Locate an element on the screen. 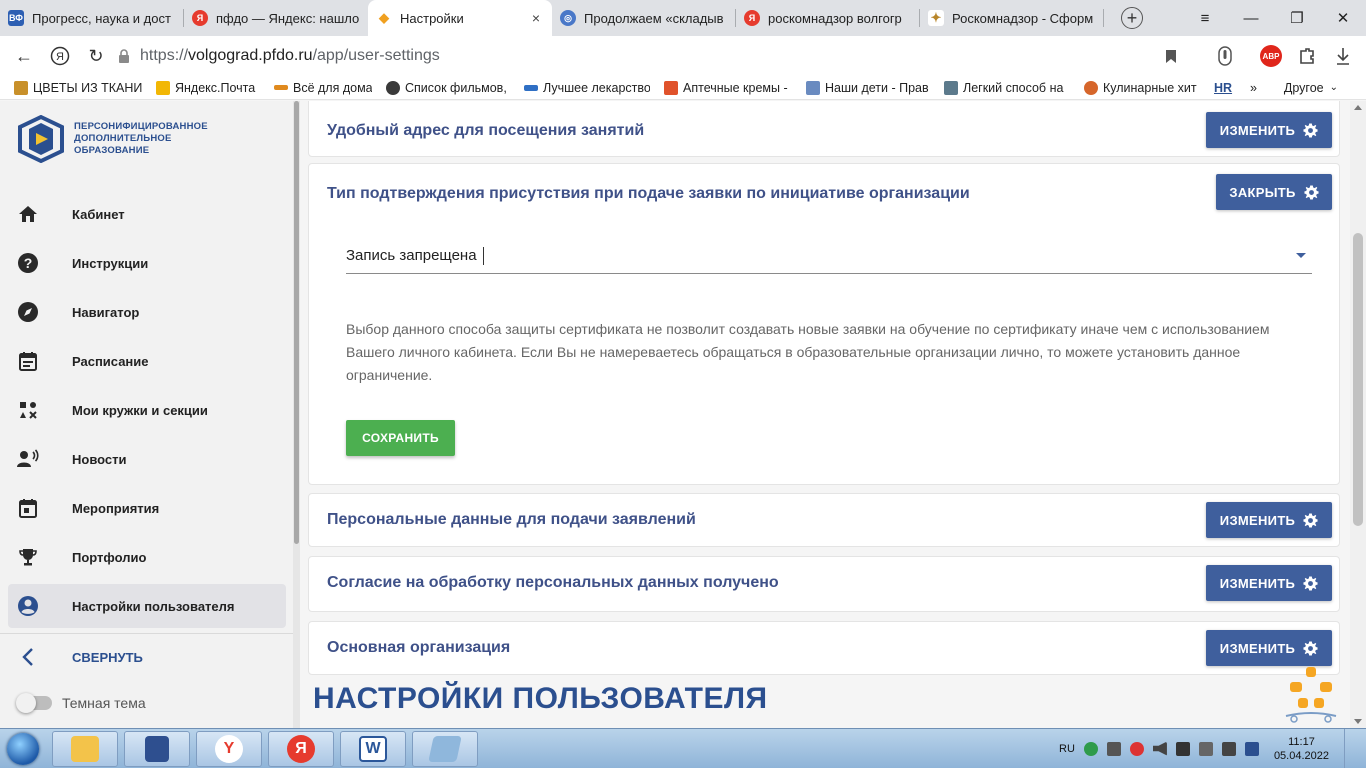 The height and width of the screenshot is (768, 1366). extensions-icon is located at coordinates (1307, 56).